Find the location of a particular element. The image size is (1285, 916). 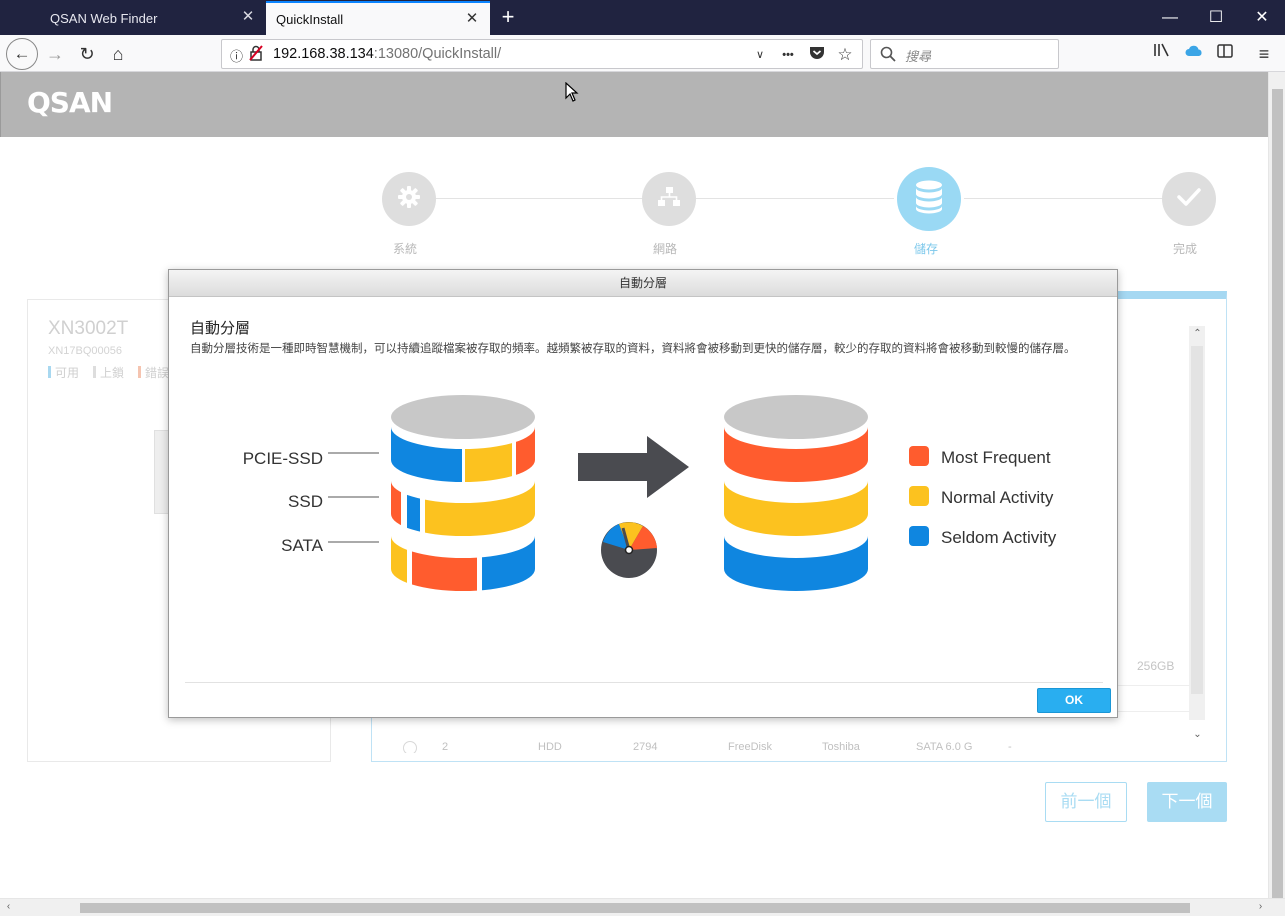

step-storage is located at coordinates (929, 199).